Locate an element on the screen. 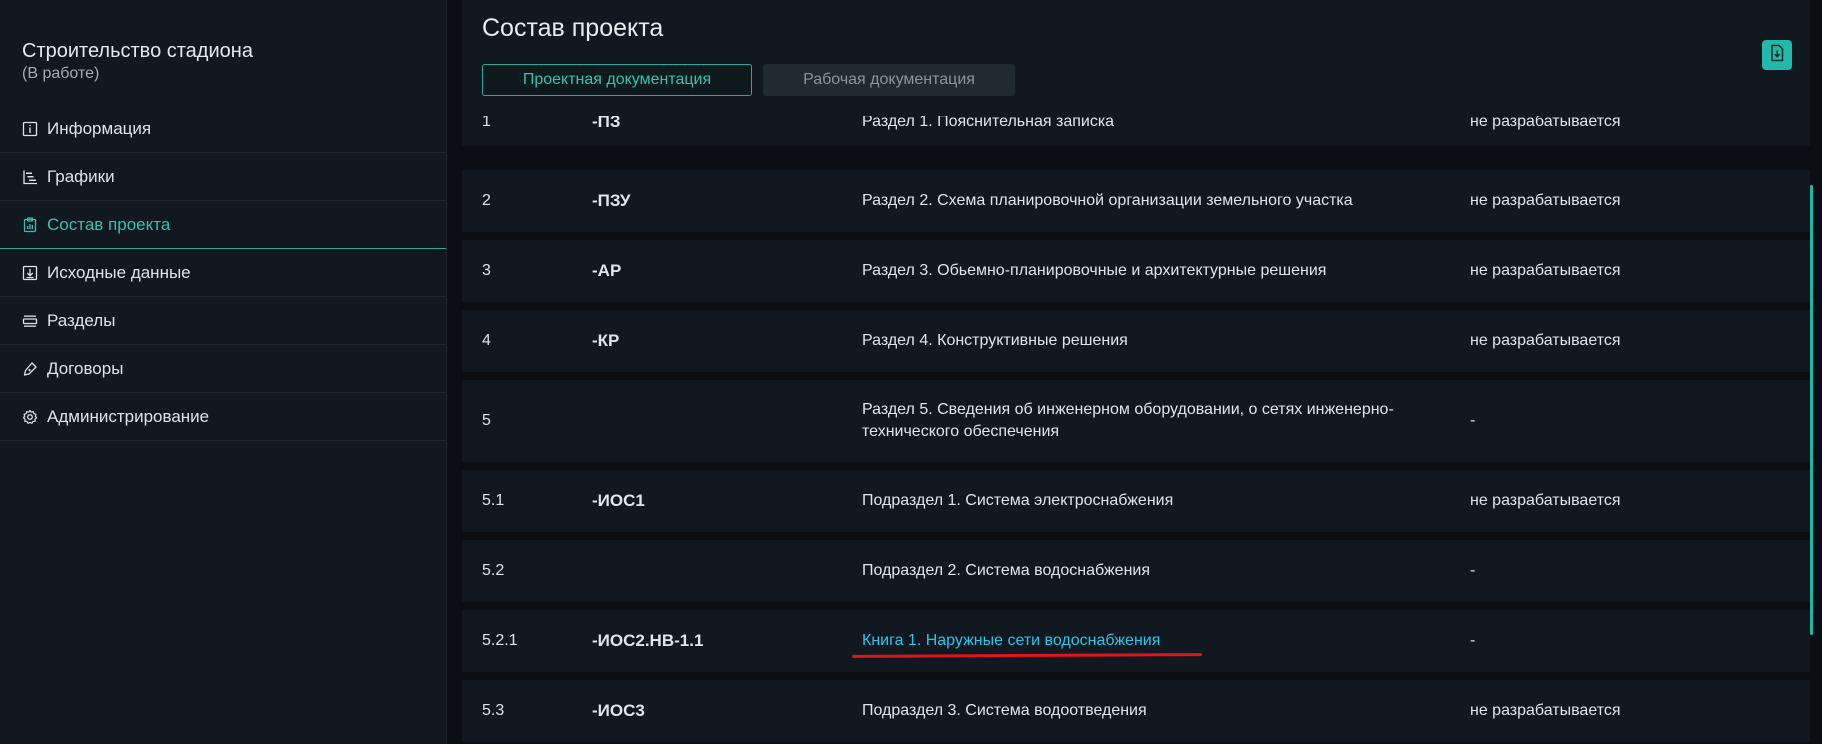  row-number: 1 is located at coordinates (486, 123).